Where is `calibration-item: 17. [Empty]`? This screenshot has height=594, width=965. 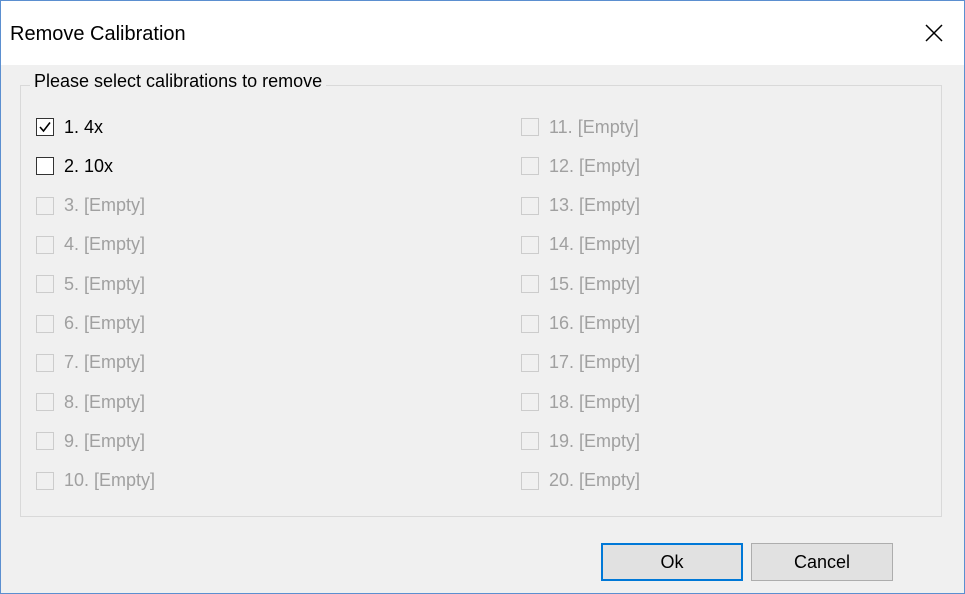
calibration-item: 17. [Empty] is located at coordinates (580, 363).